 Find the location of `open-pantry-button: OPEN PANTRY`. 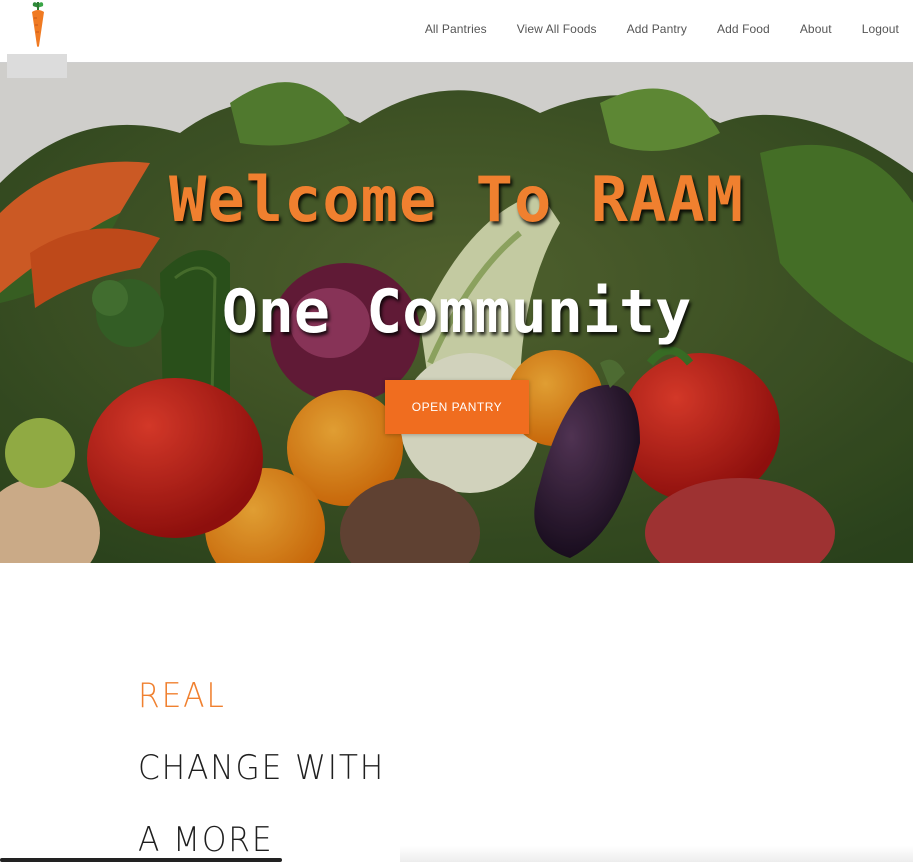

open-pantry-button: OPEN PANTRY is located at coordinates (457, 407).